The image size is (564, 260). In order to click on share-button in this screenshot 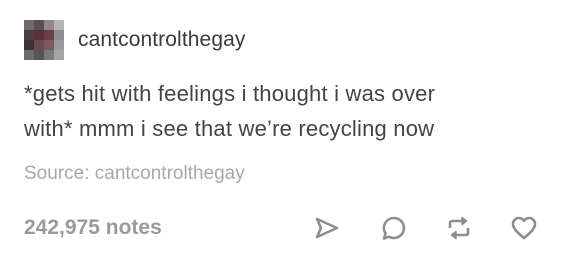, I will do `click(327, 228)`.